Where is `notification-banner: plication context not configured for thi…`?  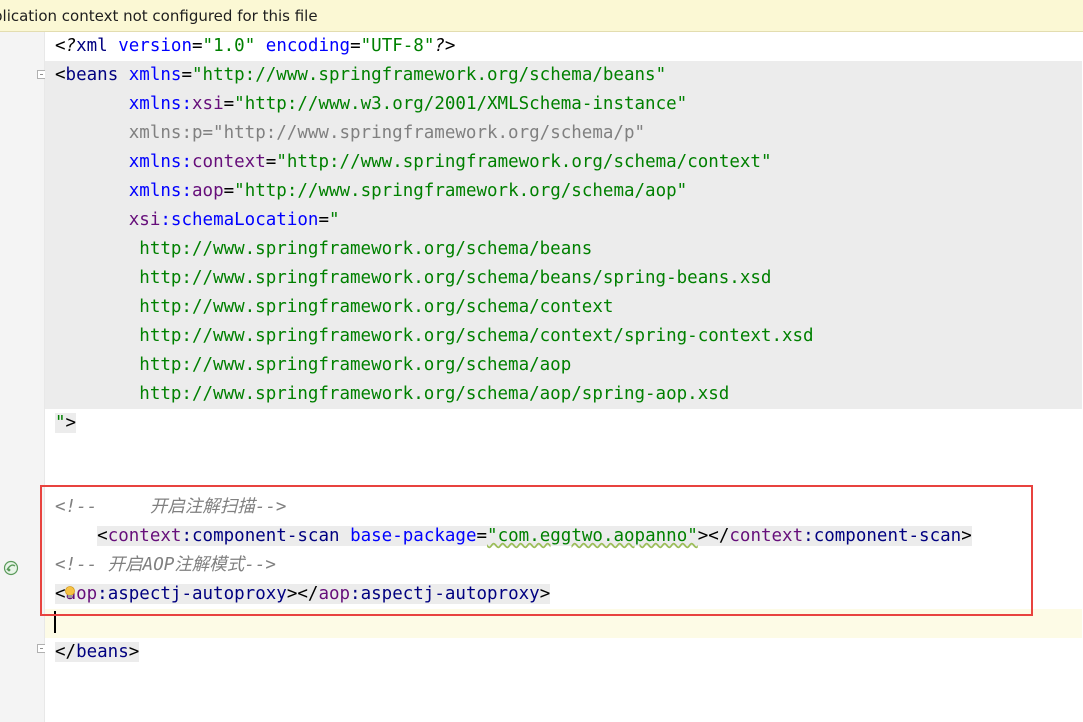 notification-banner: plication context not configured for thi… is located at coordinates (541, 16).